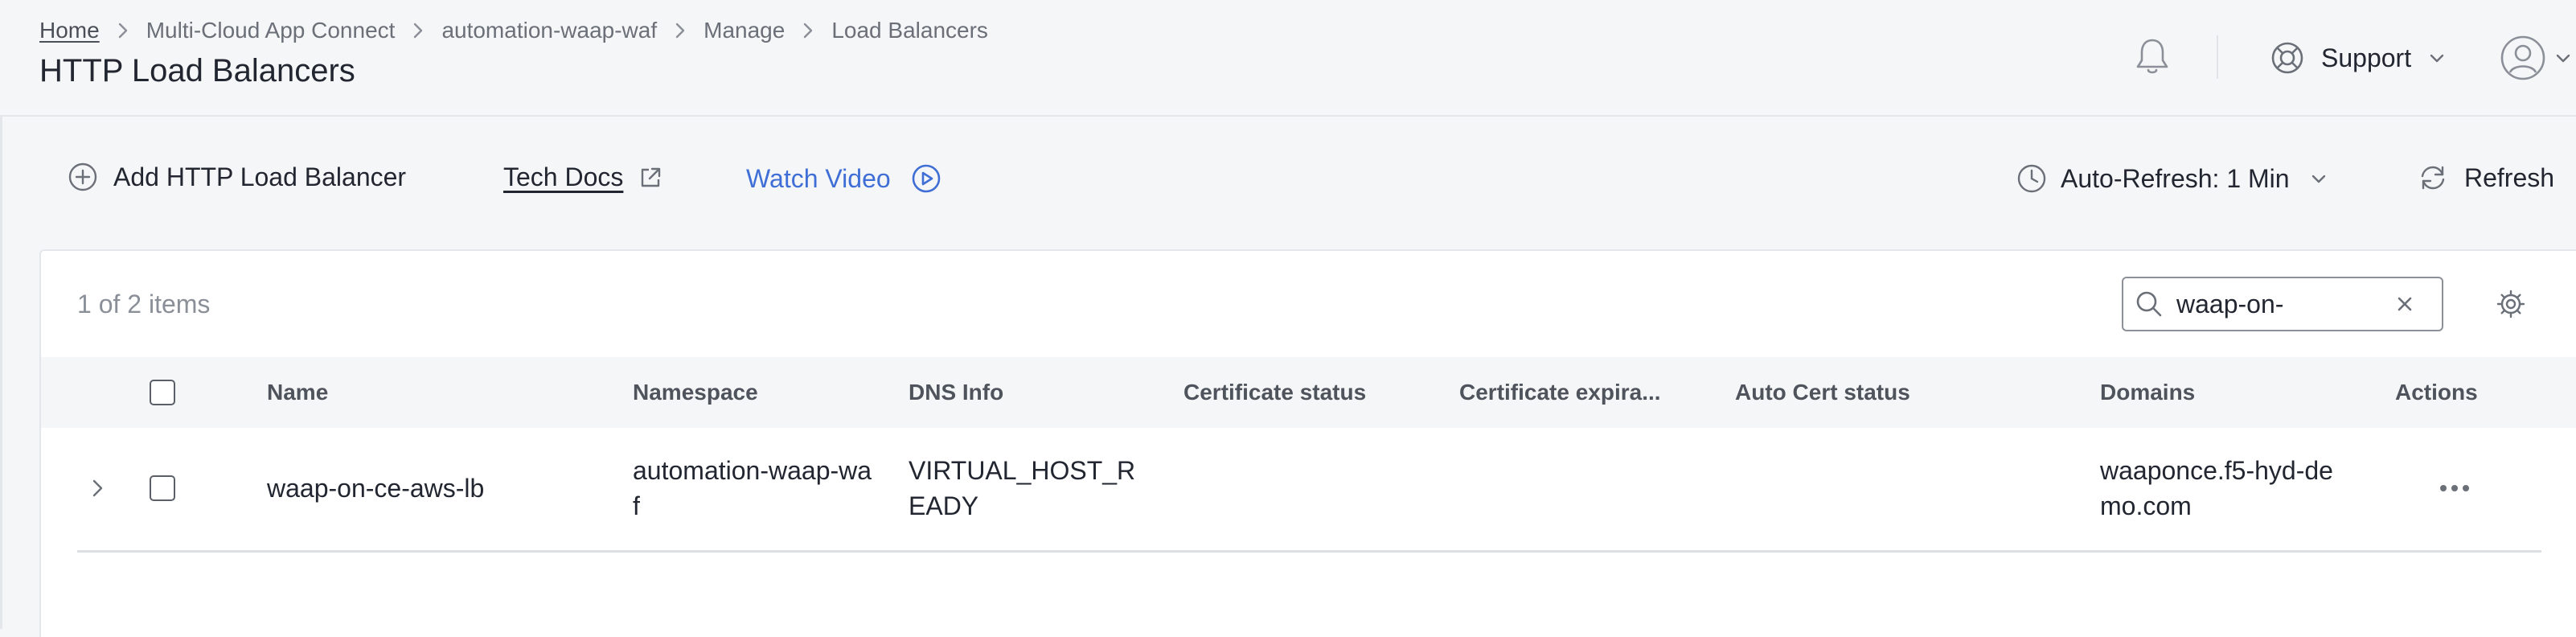  Describe the element at coordinates (2404, 304) in the screenshot. I see `close-icon` at that location.